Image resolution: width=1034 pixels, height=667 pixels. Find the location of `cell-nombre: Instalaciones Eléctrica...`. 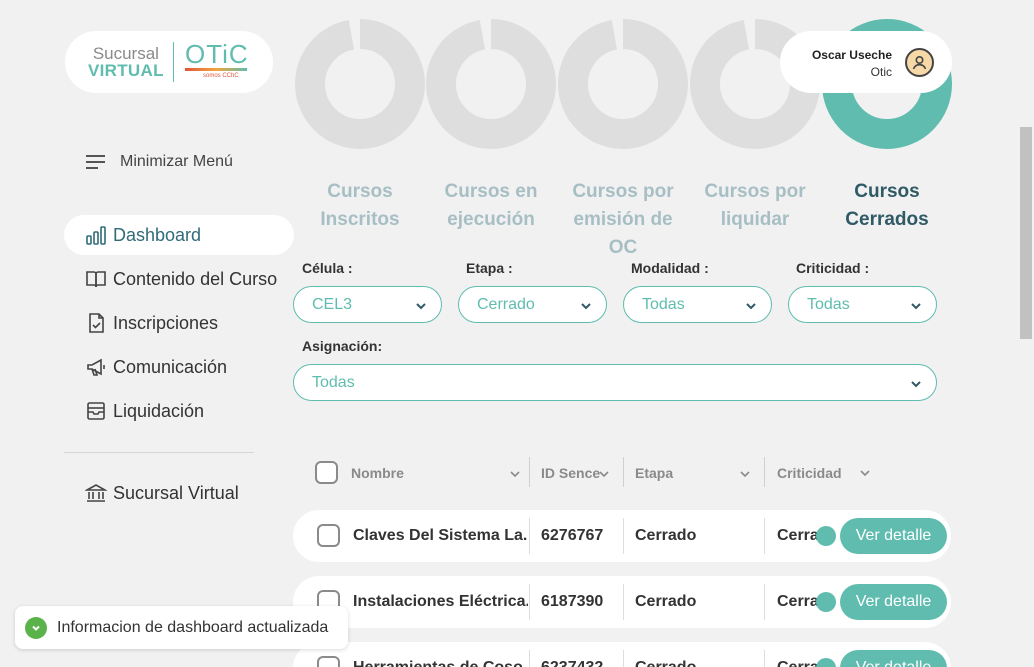

cell-nombre: Instalaciones Eléctrica... is located at coordinates (440, 601).